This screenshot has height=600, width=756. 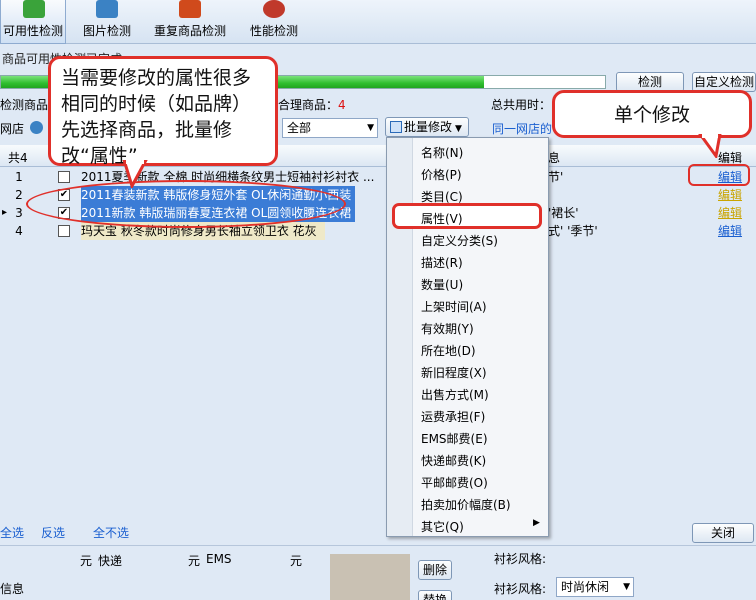 I want to click on shirt-style-select: 时尚休闲 ▼, so click(x=595, y=587).